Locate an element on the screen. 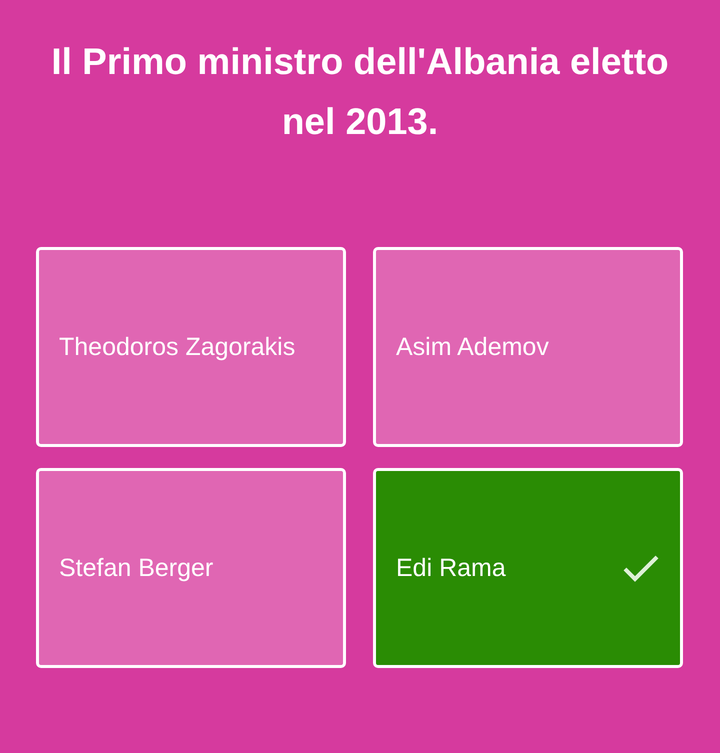  answer-option: Theodoros Zagorakis is located at coordinates (191, 347).